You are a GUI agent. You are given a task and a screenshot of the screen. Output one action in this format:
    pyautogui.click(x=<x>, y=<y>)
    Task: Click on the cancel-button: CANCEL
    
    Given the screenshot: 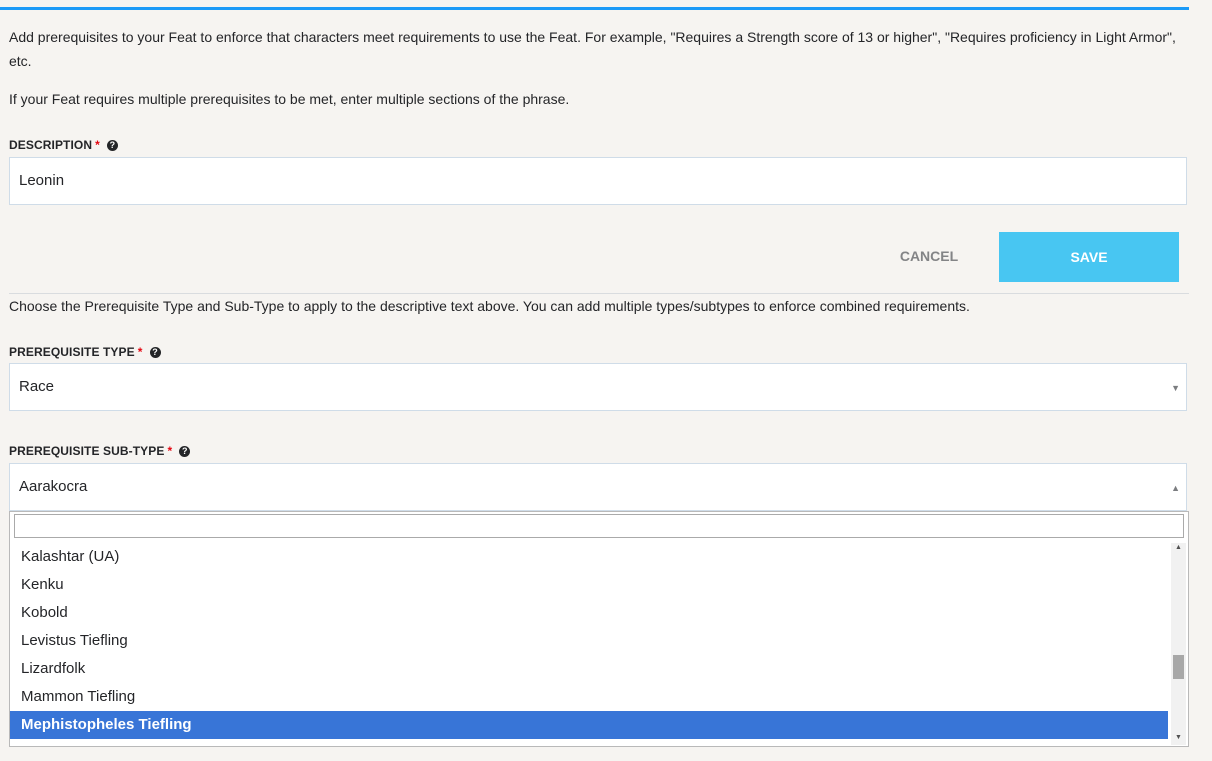 What is the action you would take?
    pyautogui.click(x=929, y=256)
    